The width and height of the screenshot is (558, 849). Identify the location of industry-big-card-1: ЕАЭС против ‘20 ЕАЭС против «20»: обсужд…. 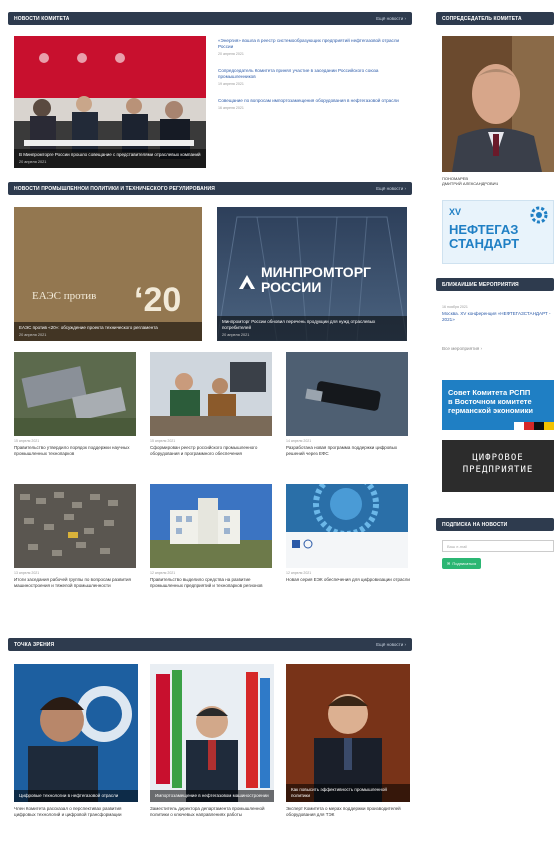
(108, 274).